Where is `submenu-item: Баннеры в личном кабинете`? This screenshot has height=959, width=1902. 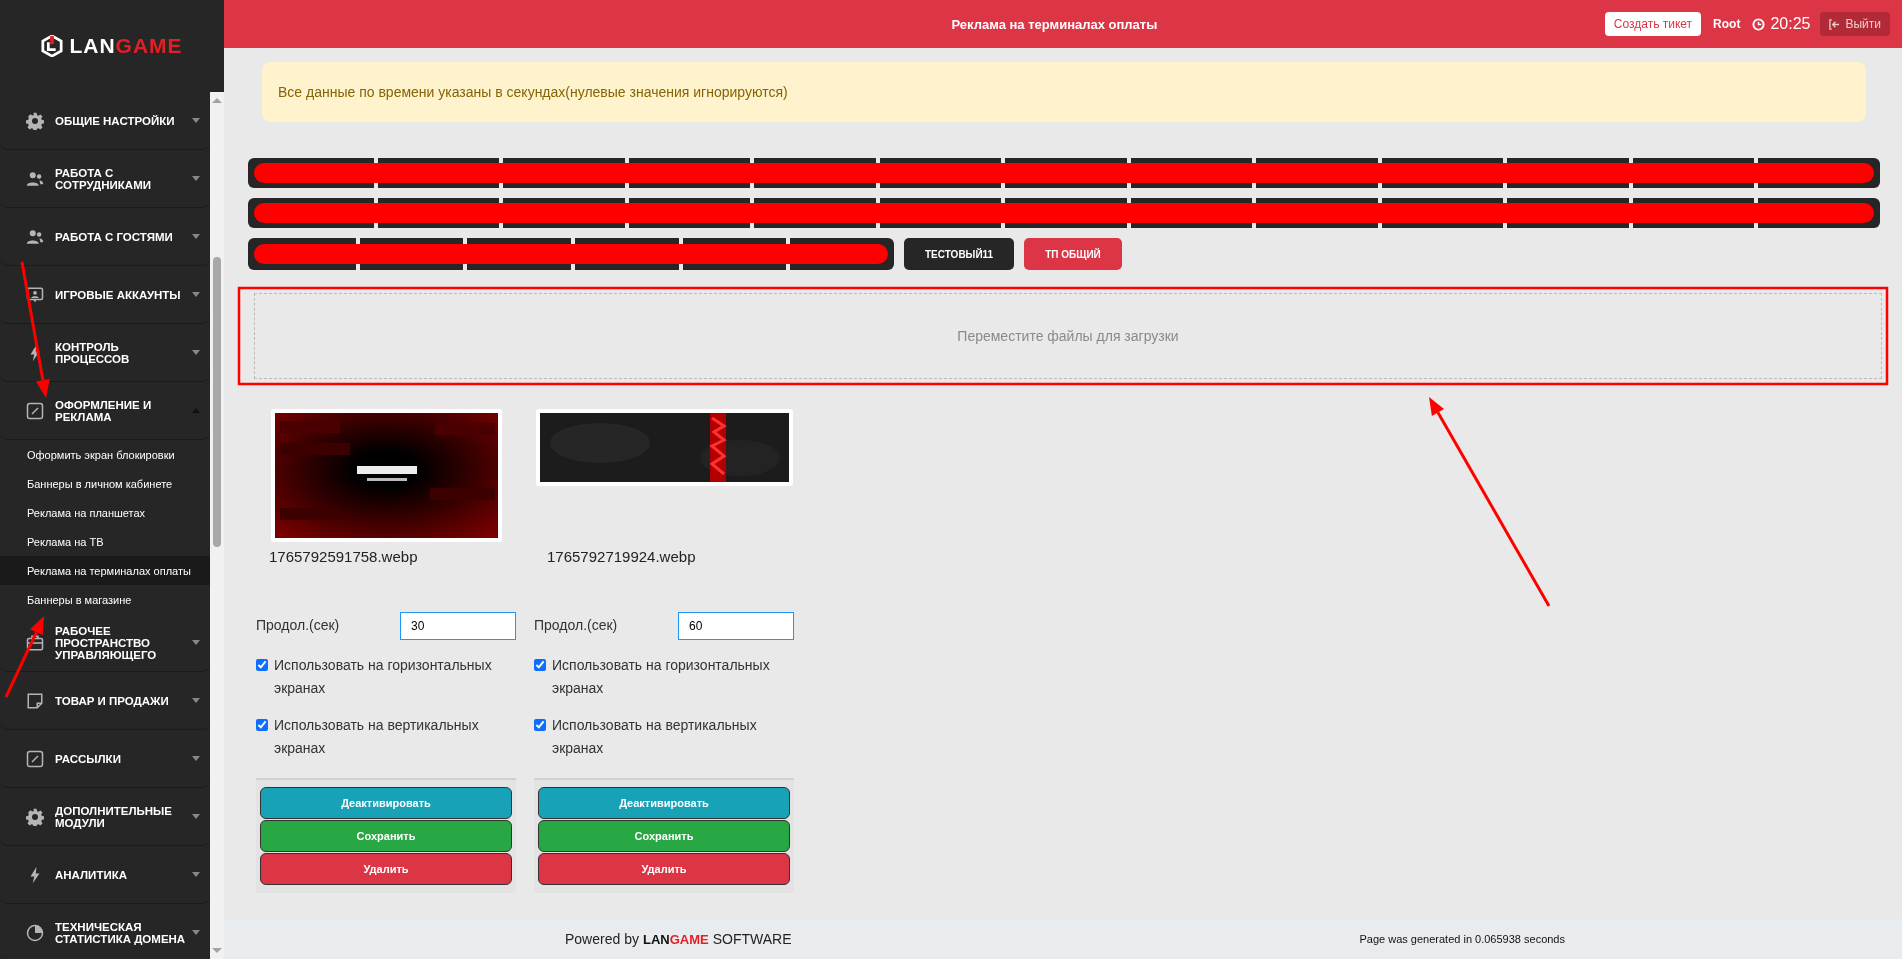 submenu-item: Баннеры в личном кабинете is located at coordinates (105, 483).